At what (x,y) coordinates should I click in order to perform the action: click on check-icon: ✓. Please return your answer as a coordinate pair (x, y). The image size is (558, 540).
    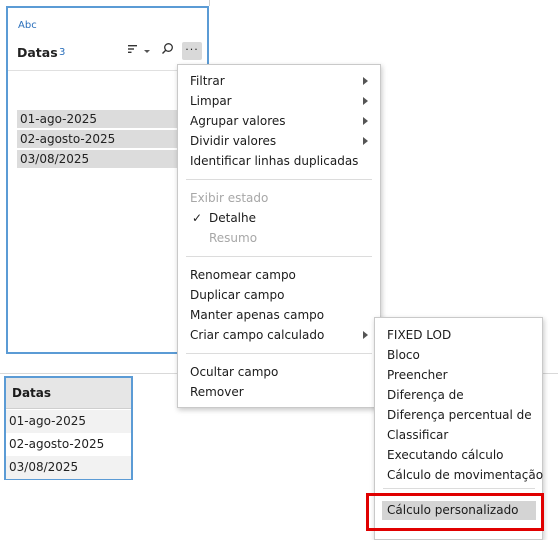
    Looking at the image, I should click on (197, 218).